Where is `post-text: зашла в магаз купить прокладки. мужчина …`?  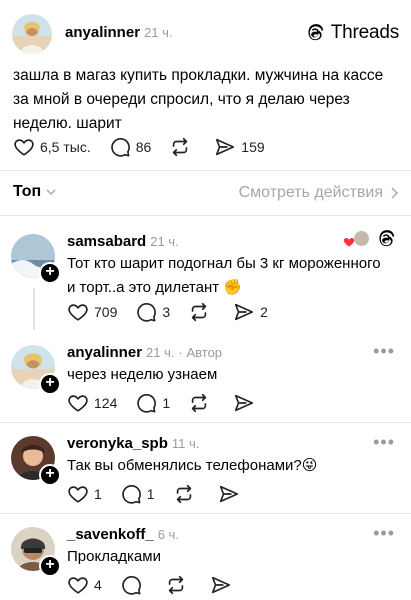 post-text: зашла в магаз купить прокладки. мужчина … is located at coordinates (198, 99).